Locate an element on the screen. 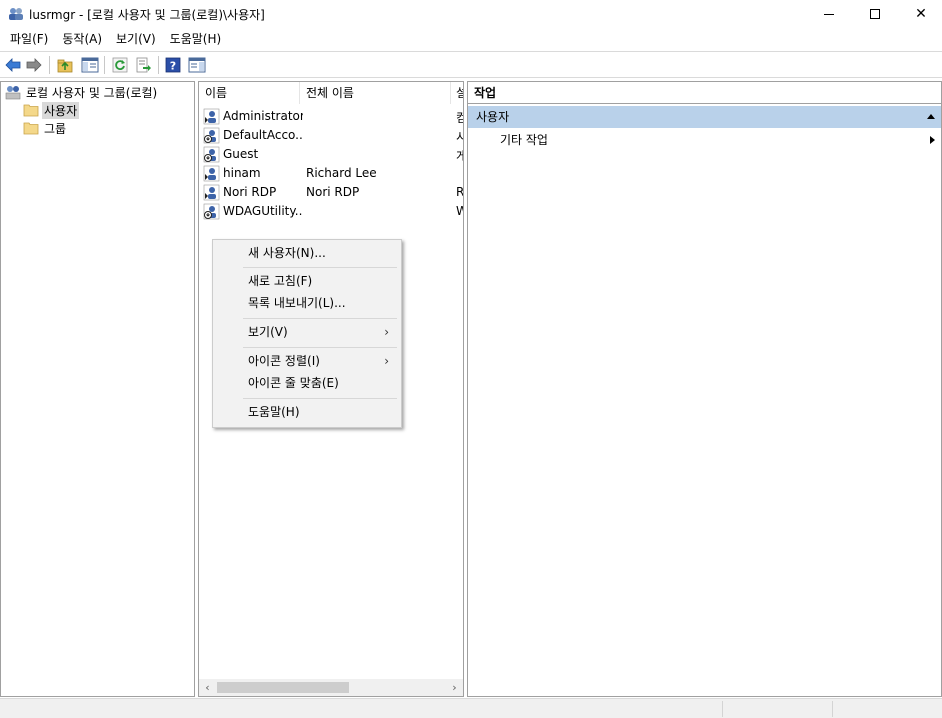 The height and width of the screenshot is (718, 942). show-hide-action-pane-button is located at coordinates (197, 65).